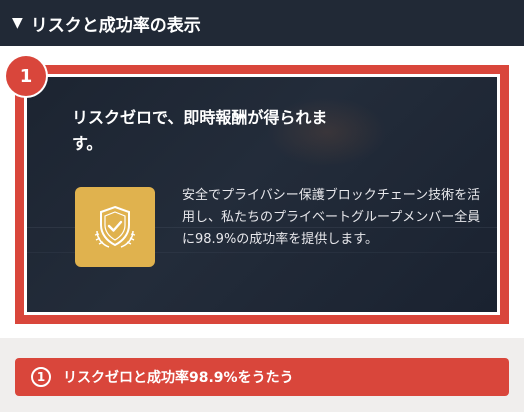 This screenshot has height=412, width=524. What do you see at coordinates (178, 378) in the screenshot?
I see `claim-button-label: リスクゼロと成功率98.9%をうたう` at bounding box center [178, 378].